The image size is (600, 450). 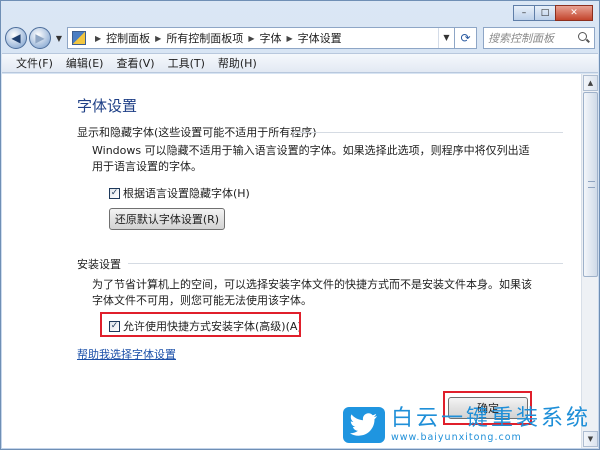 I want to click on caption-buttons: – □ ✕, so click(x=553, y=13).